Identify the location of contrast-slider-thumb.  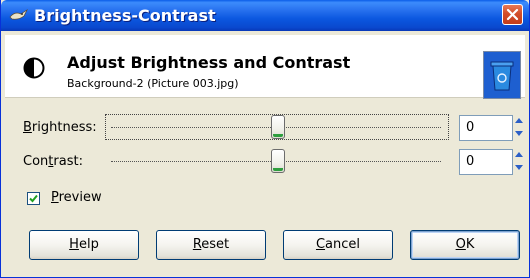
(278, 161).